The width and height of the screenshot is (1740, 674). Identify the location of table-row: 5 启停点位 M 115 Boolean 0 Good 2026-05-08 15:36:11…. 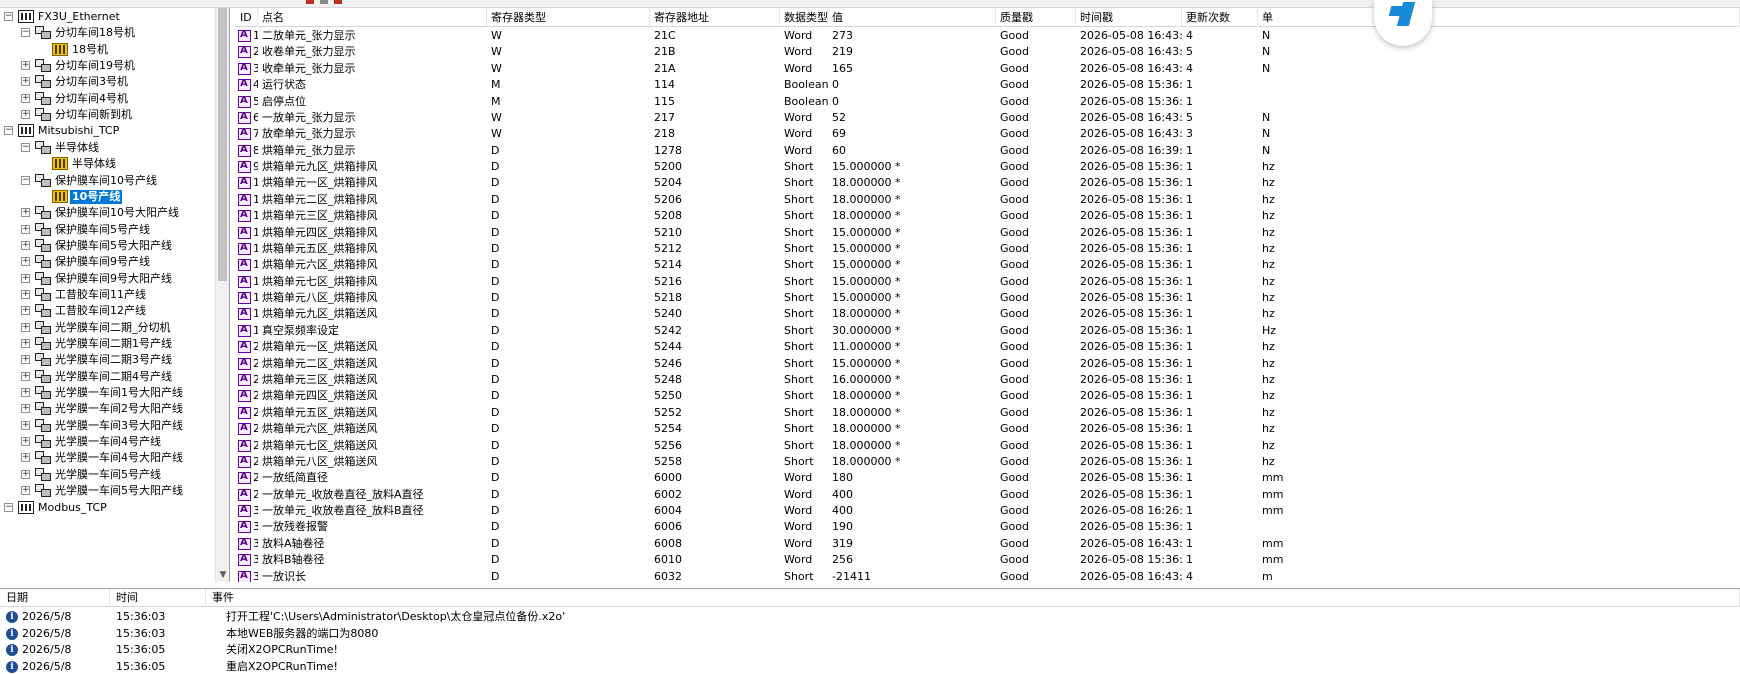
(988, 102).